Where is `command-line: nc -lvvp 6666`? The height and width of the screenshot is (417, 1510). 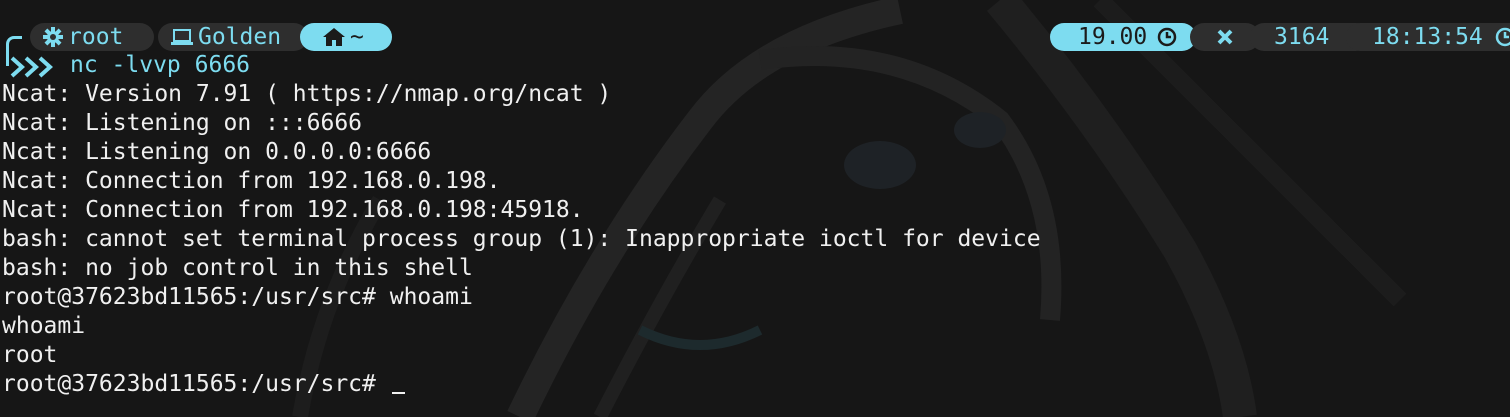 command-line: nc -lvvp 6666 is located at coordinates (160, 65).